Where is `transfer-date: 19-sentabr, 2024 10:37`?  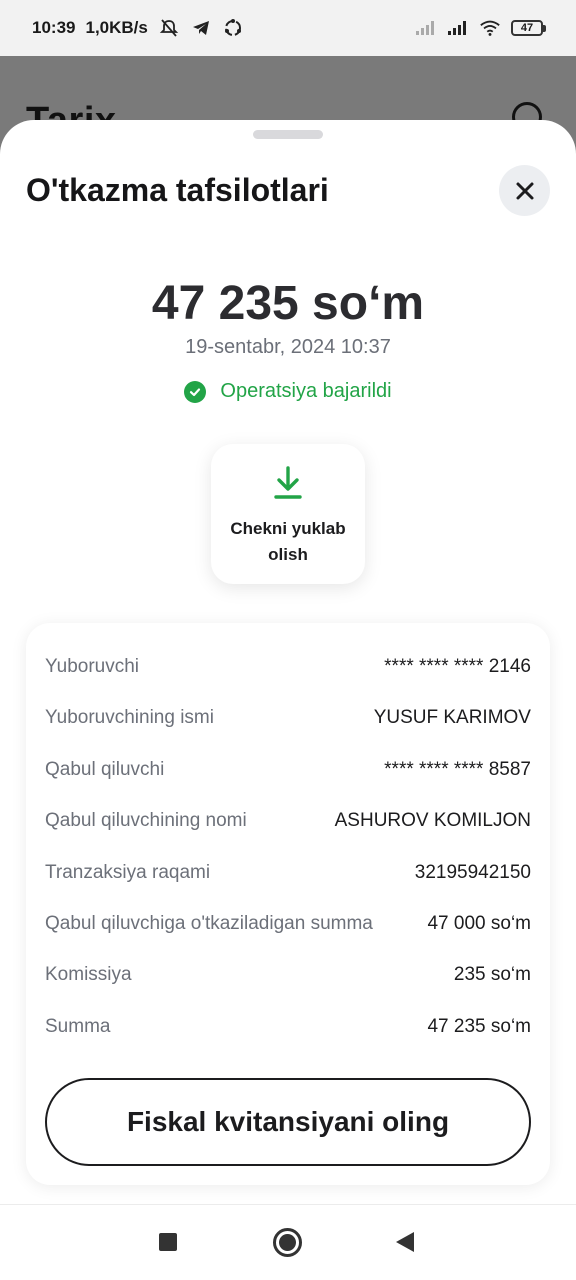 transfer-date: 19-sentabr, 2024 10:37 is located at coordinates (288, 347).